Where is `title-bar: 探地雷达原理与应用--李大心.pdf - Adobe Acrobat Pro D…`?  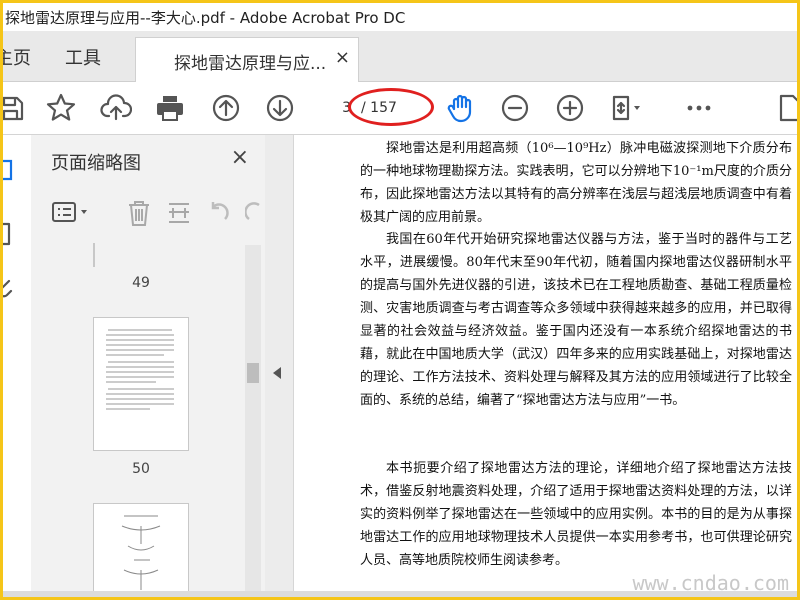 title-bar: 探地雷达原理与应用--李大心.pdf - Adobe Acrobat Pro D… is located at coordinates (400, 17).